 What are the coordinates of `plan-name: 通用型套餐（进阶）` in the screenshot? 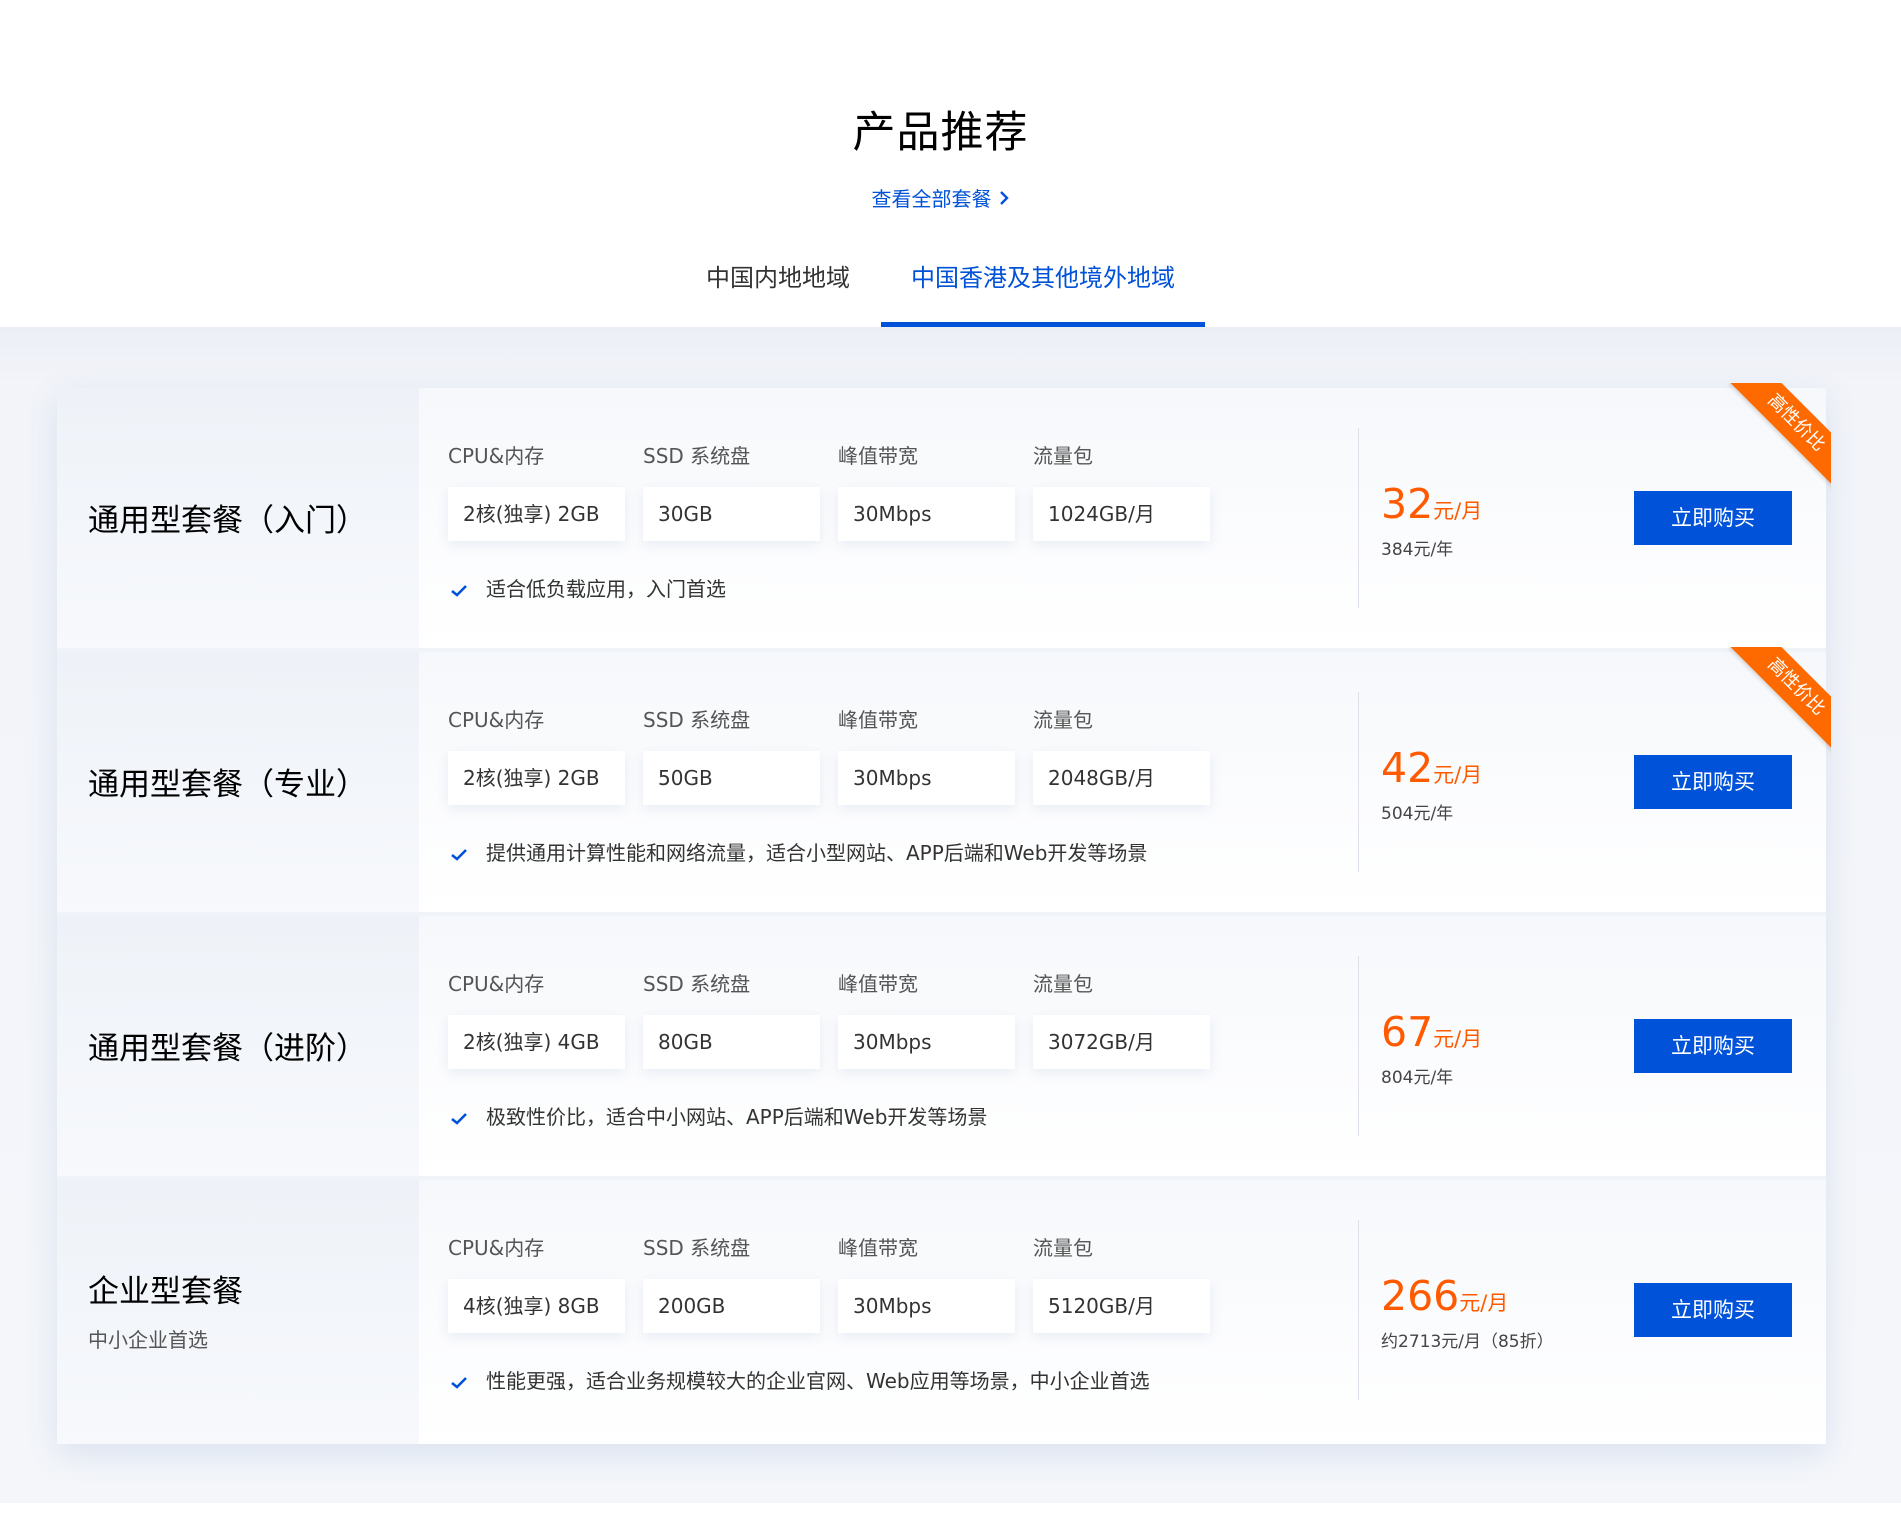 It's located at (227, 1049).